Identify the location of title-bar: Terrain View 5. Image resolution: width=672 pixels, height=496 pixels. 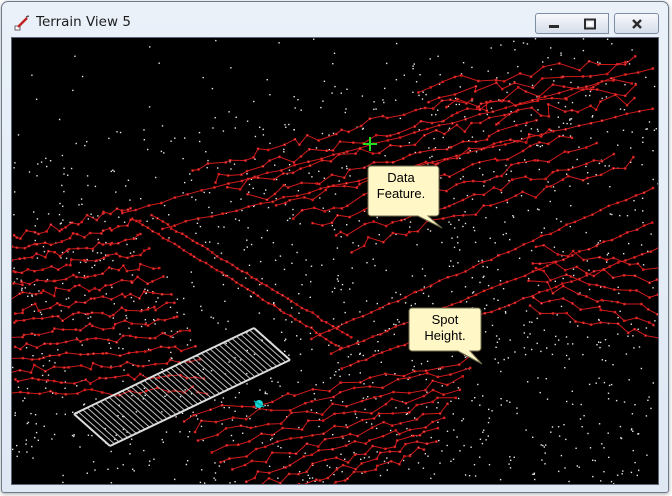
(335, 20).